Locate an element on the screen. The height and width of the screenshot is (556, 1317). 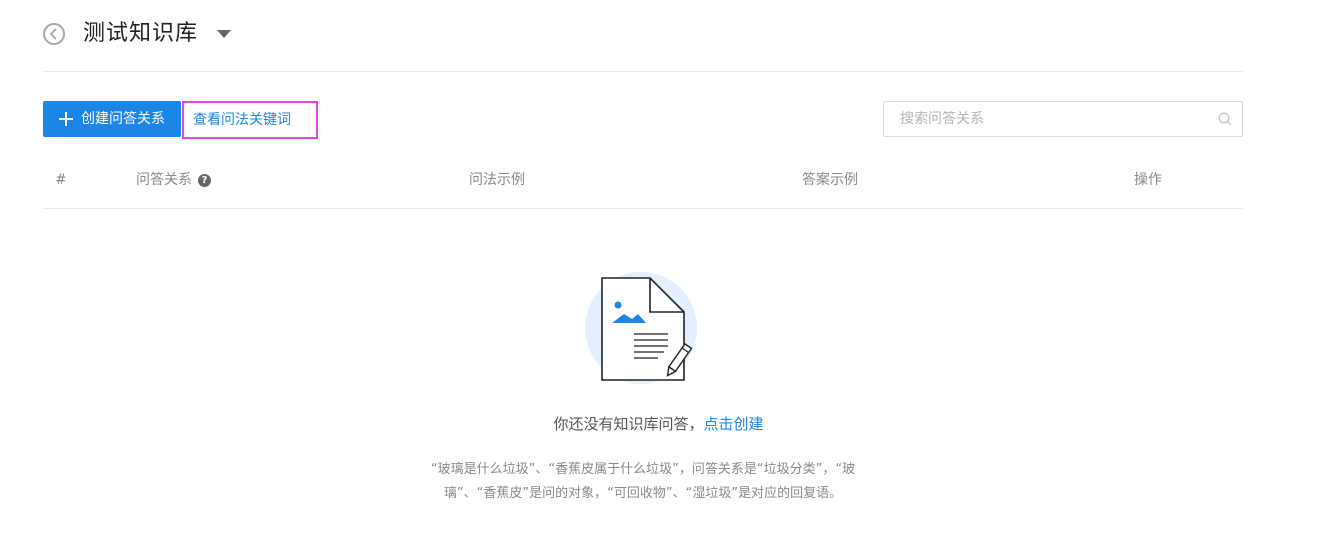
search-box is located at coordinates (1063, 119).